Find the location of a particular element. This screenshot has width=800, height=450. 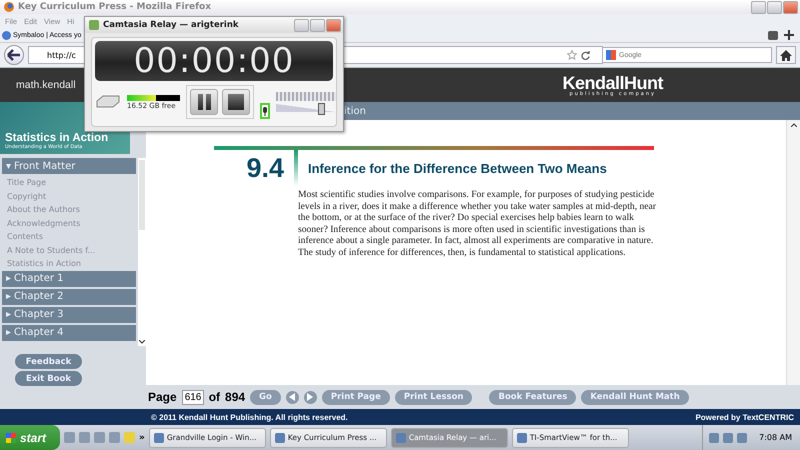

body-paragraph: Most scientific studies involve comparisons. For example, for purposes of studying pesticide levels in a river, does it make a difference whether you take water samples at mid-depth, near the bottom, or at the surface of the river? Do special exercises help babies learn to walk sooner? Inference about comparisons is more often used in scientific investigations than is inference about a single parameter. In fact, almost all experiments are comparative in nature. The study of inference for differences, then, is fundamental to statistical applications. is located at coordinates (477, 223).